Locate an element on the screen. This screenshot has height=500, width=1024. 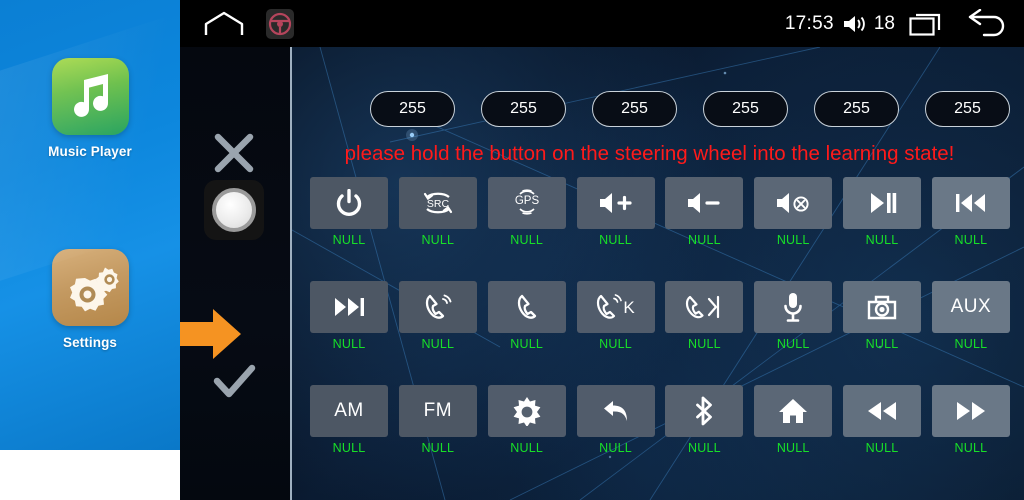
function-cell-aux: AUX NULL is located at coordinates (970, 316).